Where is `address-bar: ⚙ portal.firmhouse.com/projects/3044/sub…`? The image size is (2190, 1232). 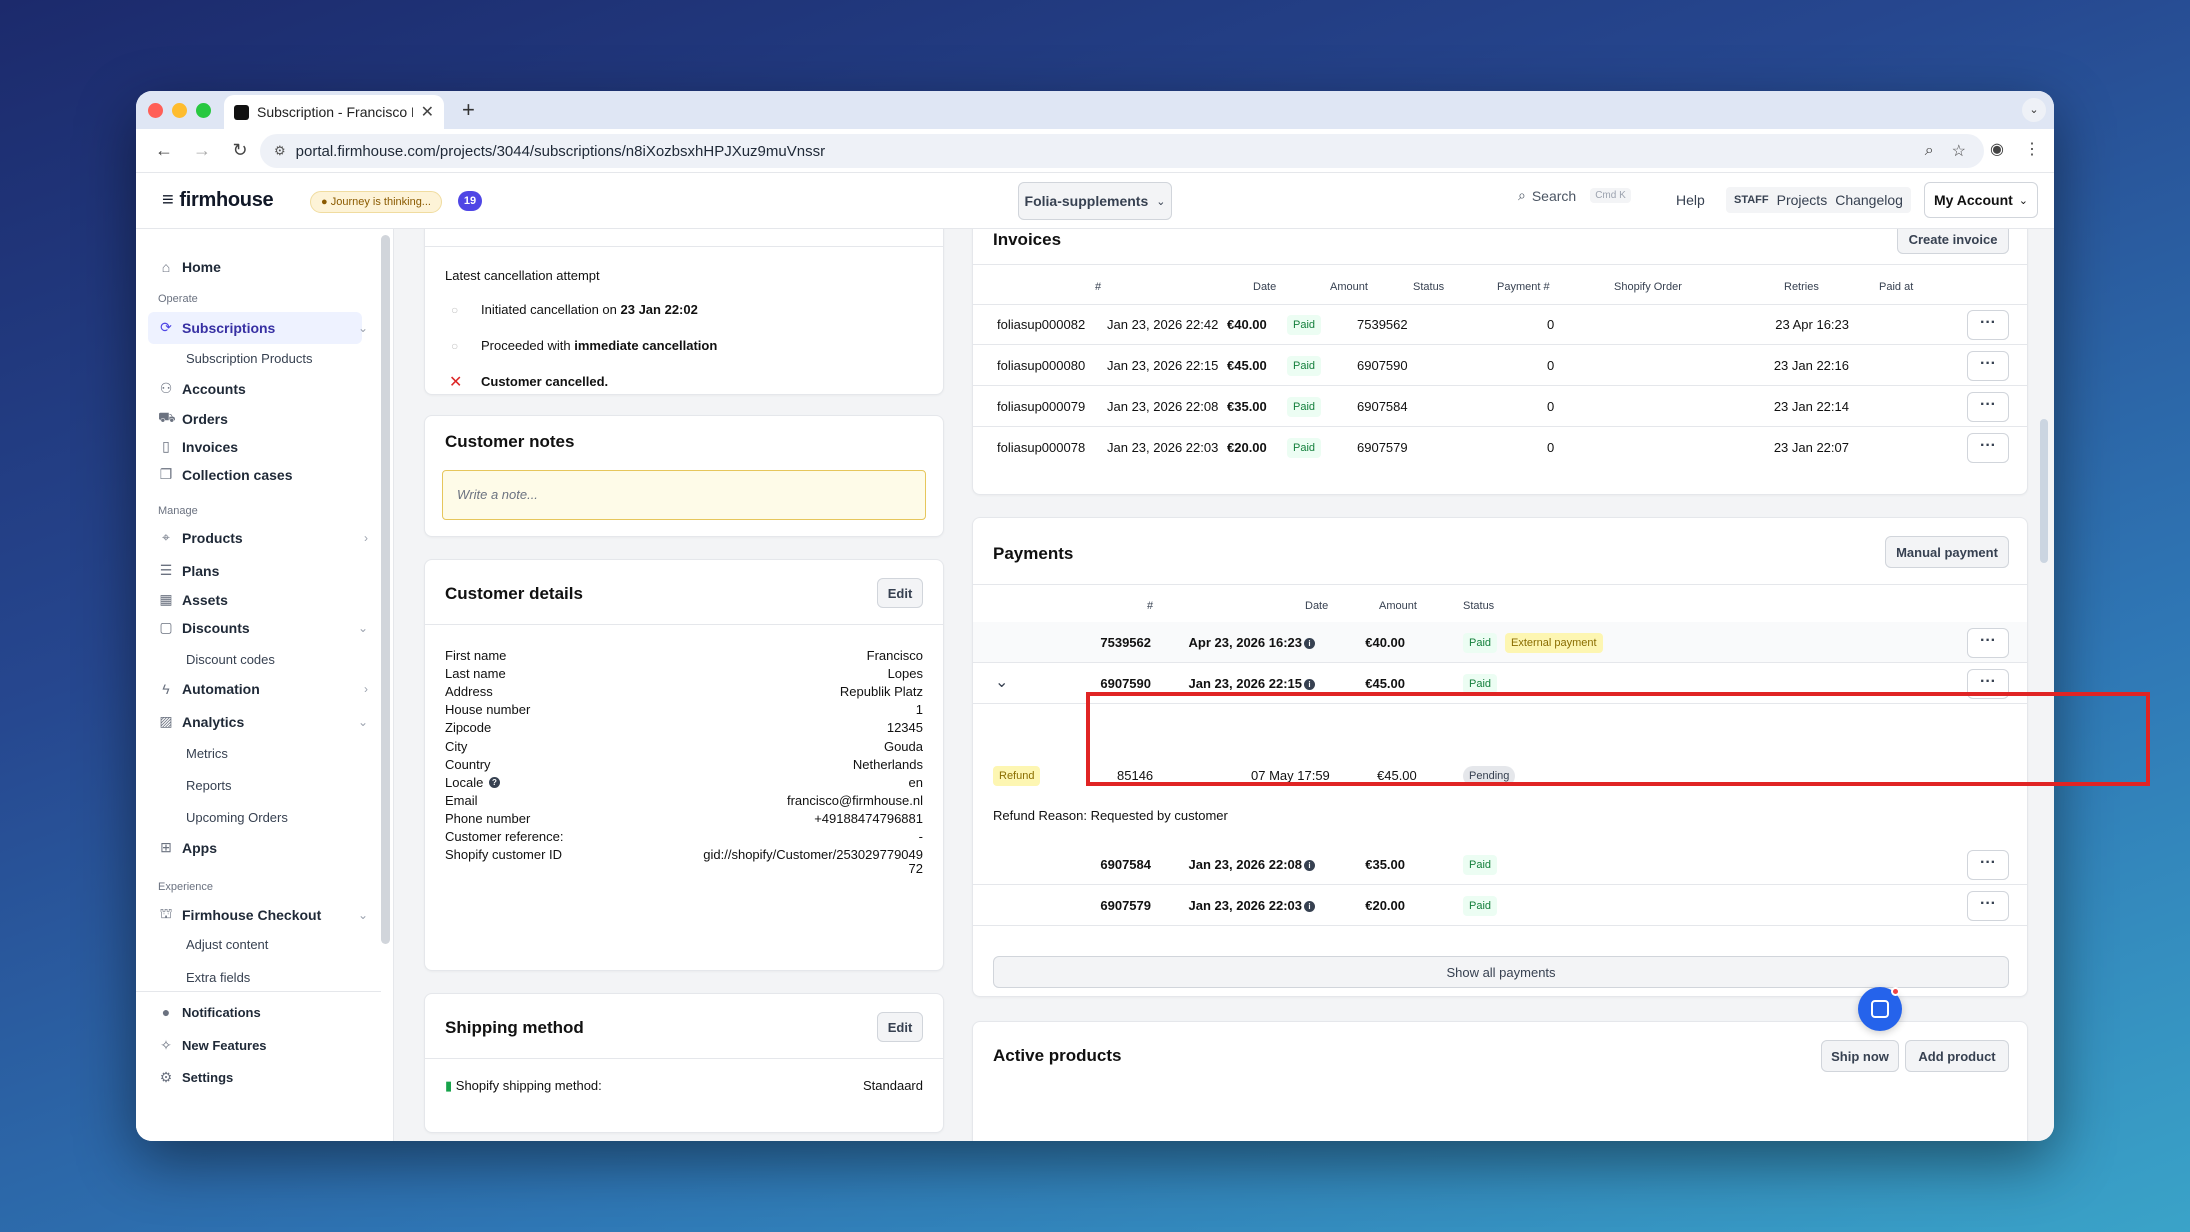 address-bar: ⚙ portal.firmhouse.com/projects/3044/sub… is located at coordinates (1122, 151).